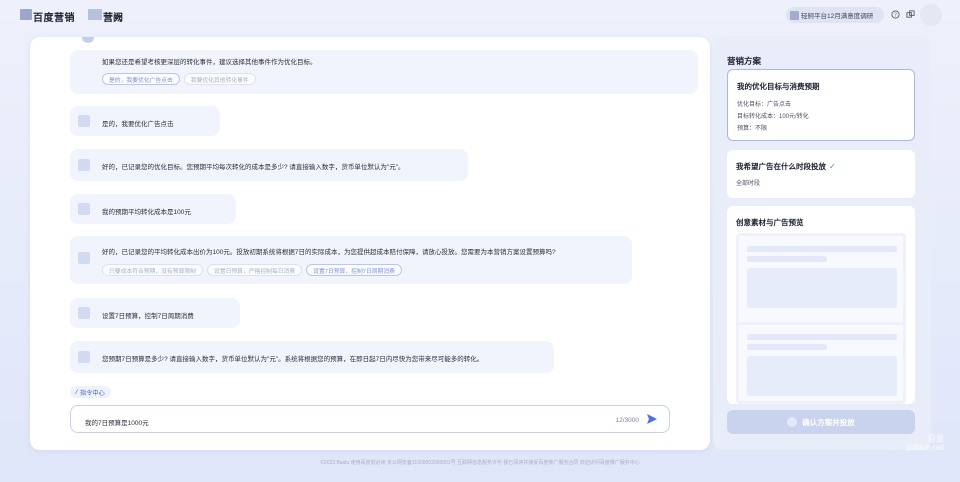 The height and width of the screenshot is (482, 960). I want to click on option-row: 是的，我要优化广告点击 我要优化其他转化事件, so click(179, 79).